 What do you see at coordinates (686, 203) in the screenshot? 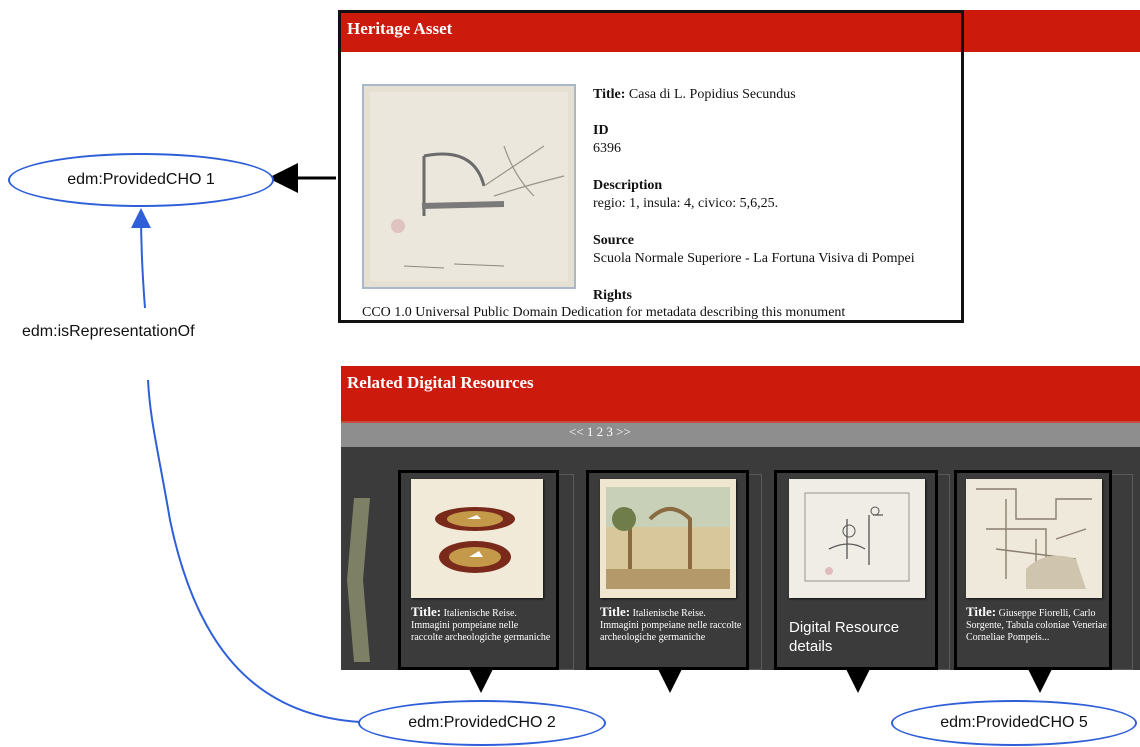
I see `asset-description-value: regio: 1, insula: 4, civico: 5,6,25.` at bounding box center [686, 203].